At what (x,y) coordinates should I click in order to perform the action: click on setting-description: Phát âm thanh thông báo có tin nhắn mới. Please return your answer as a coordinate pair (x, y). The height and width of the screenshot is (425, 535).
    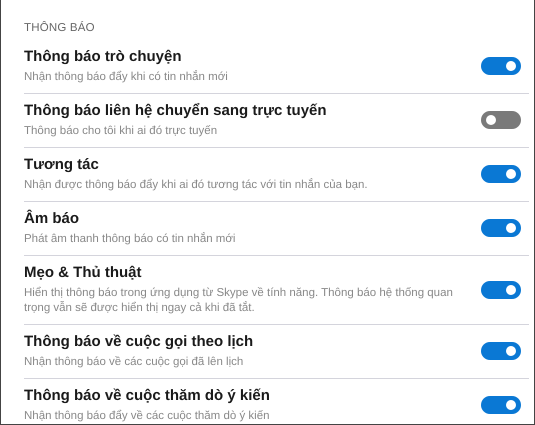
    Looking at the image, I should click on (130, 239).